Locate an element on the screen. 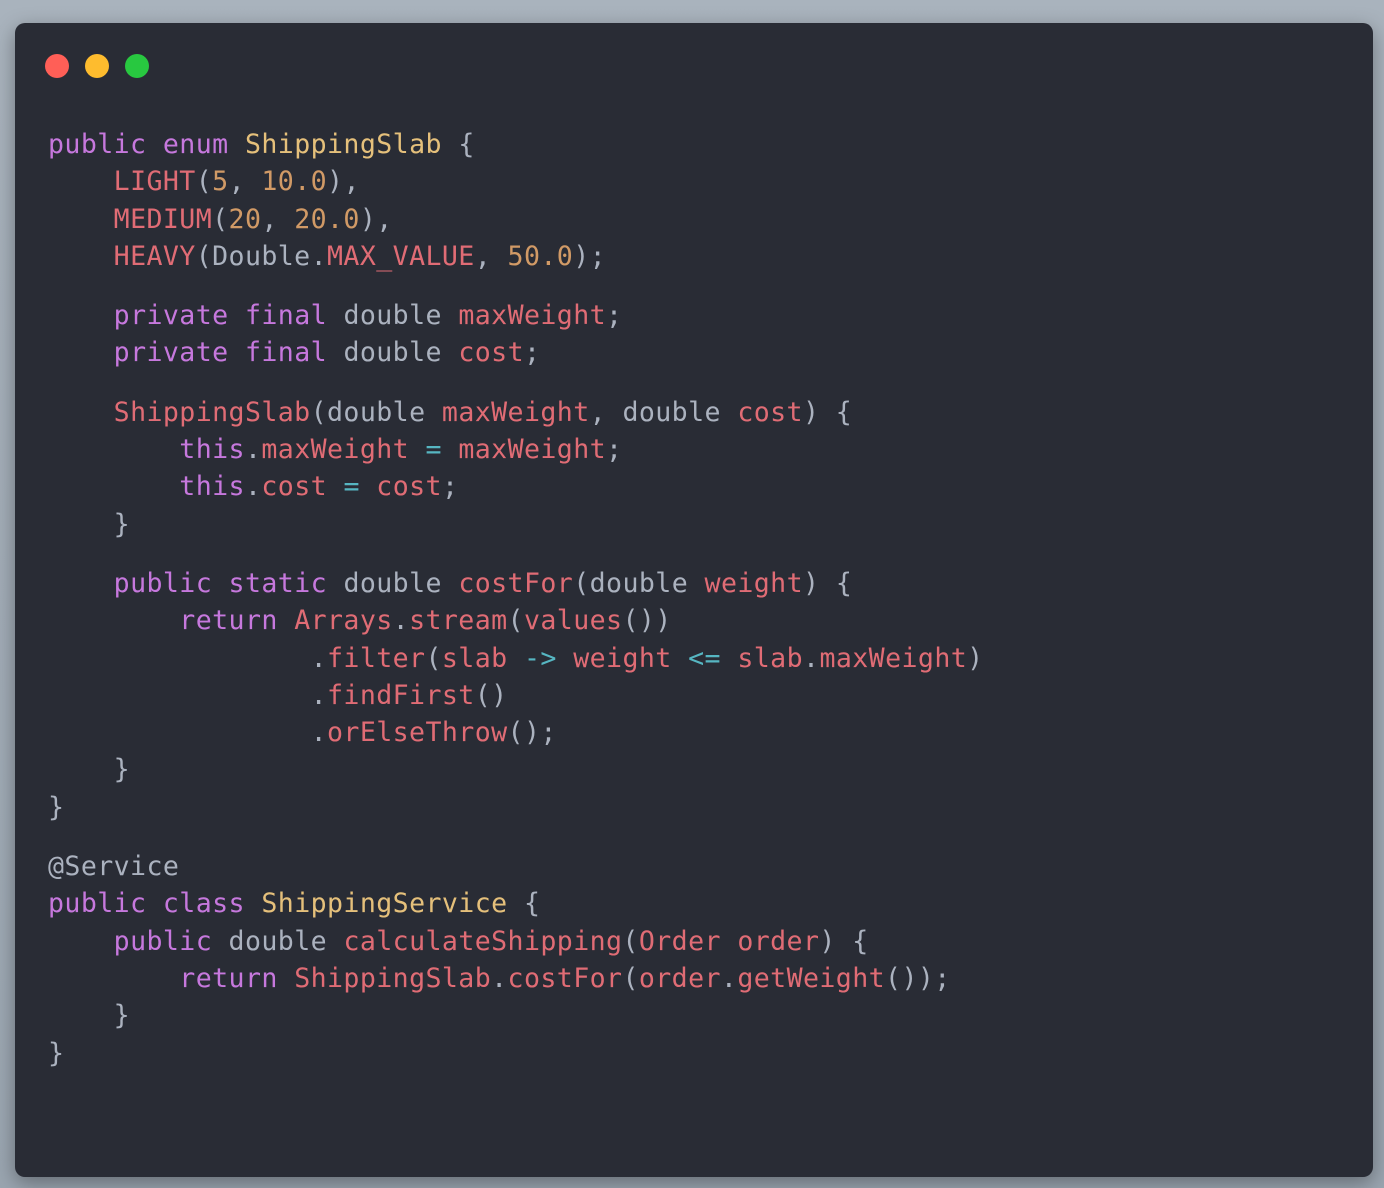 Image resolution: width=1384 pixels, height=1188 pixels. code-token-punc: ), is located at coordinates (343, 182).